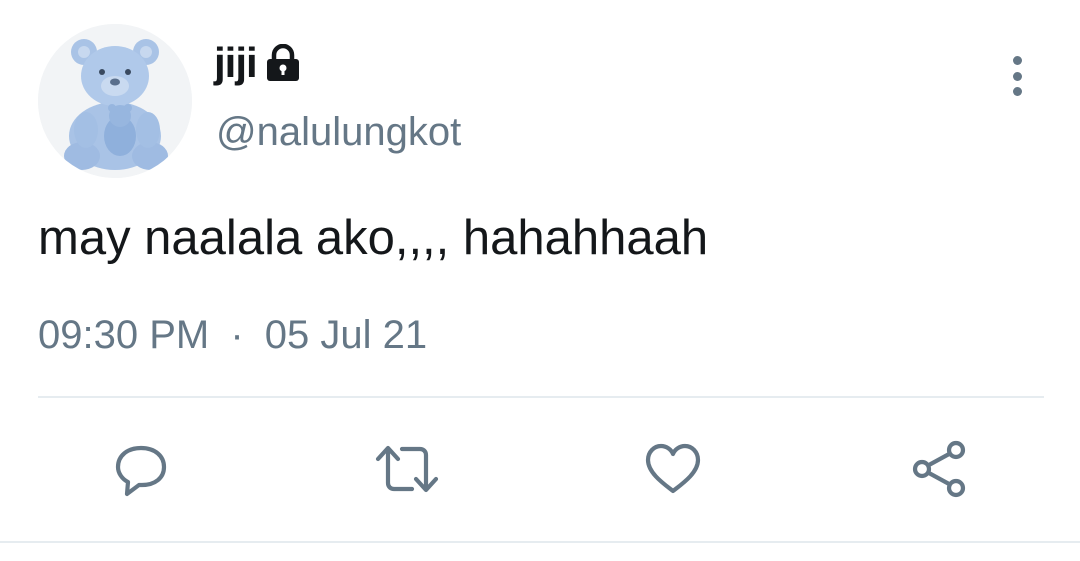 The width and height of the screenshot is (1080, 561). Describe the element at coordinates (540, 469) in the screenshot. I see `action-bar` at that location.